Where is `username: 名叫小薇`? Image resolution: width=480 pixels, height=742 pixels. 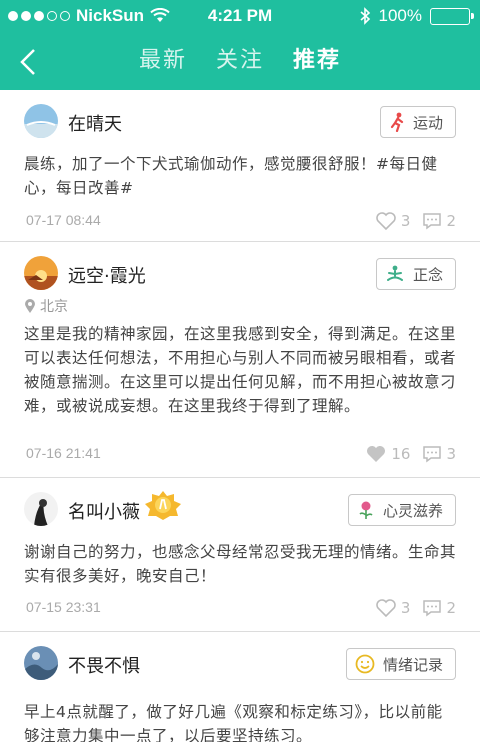
username: 名叫小薇 is located at coordinates (104, 511).